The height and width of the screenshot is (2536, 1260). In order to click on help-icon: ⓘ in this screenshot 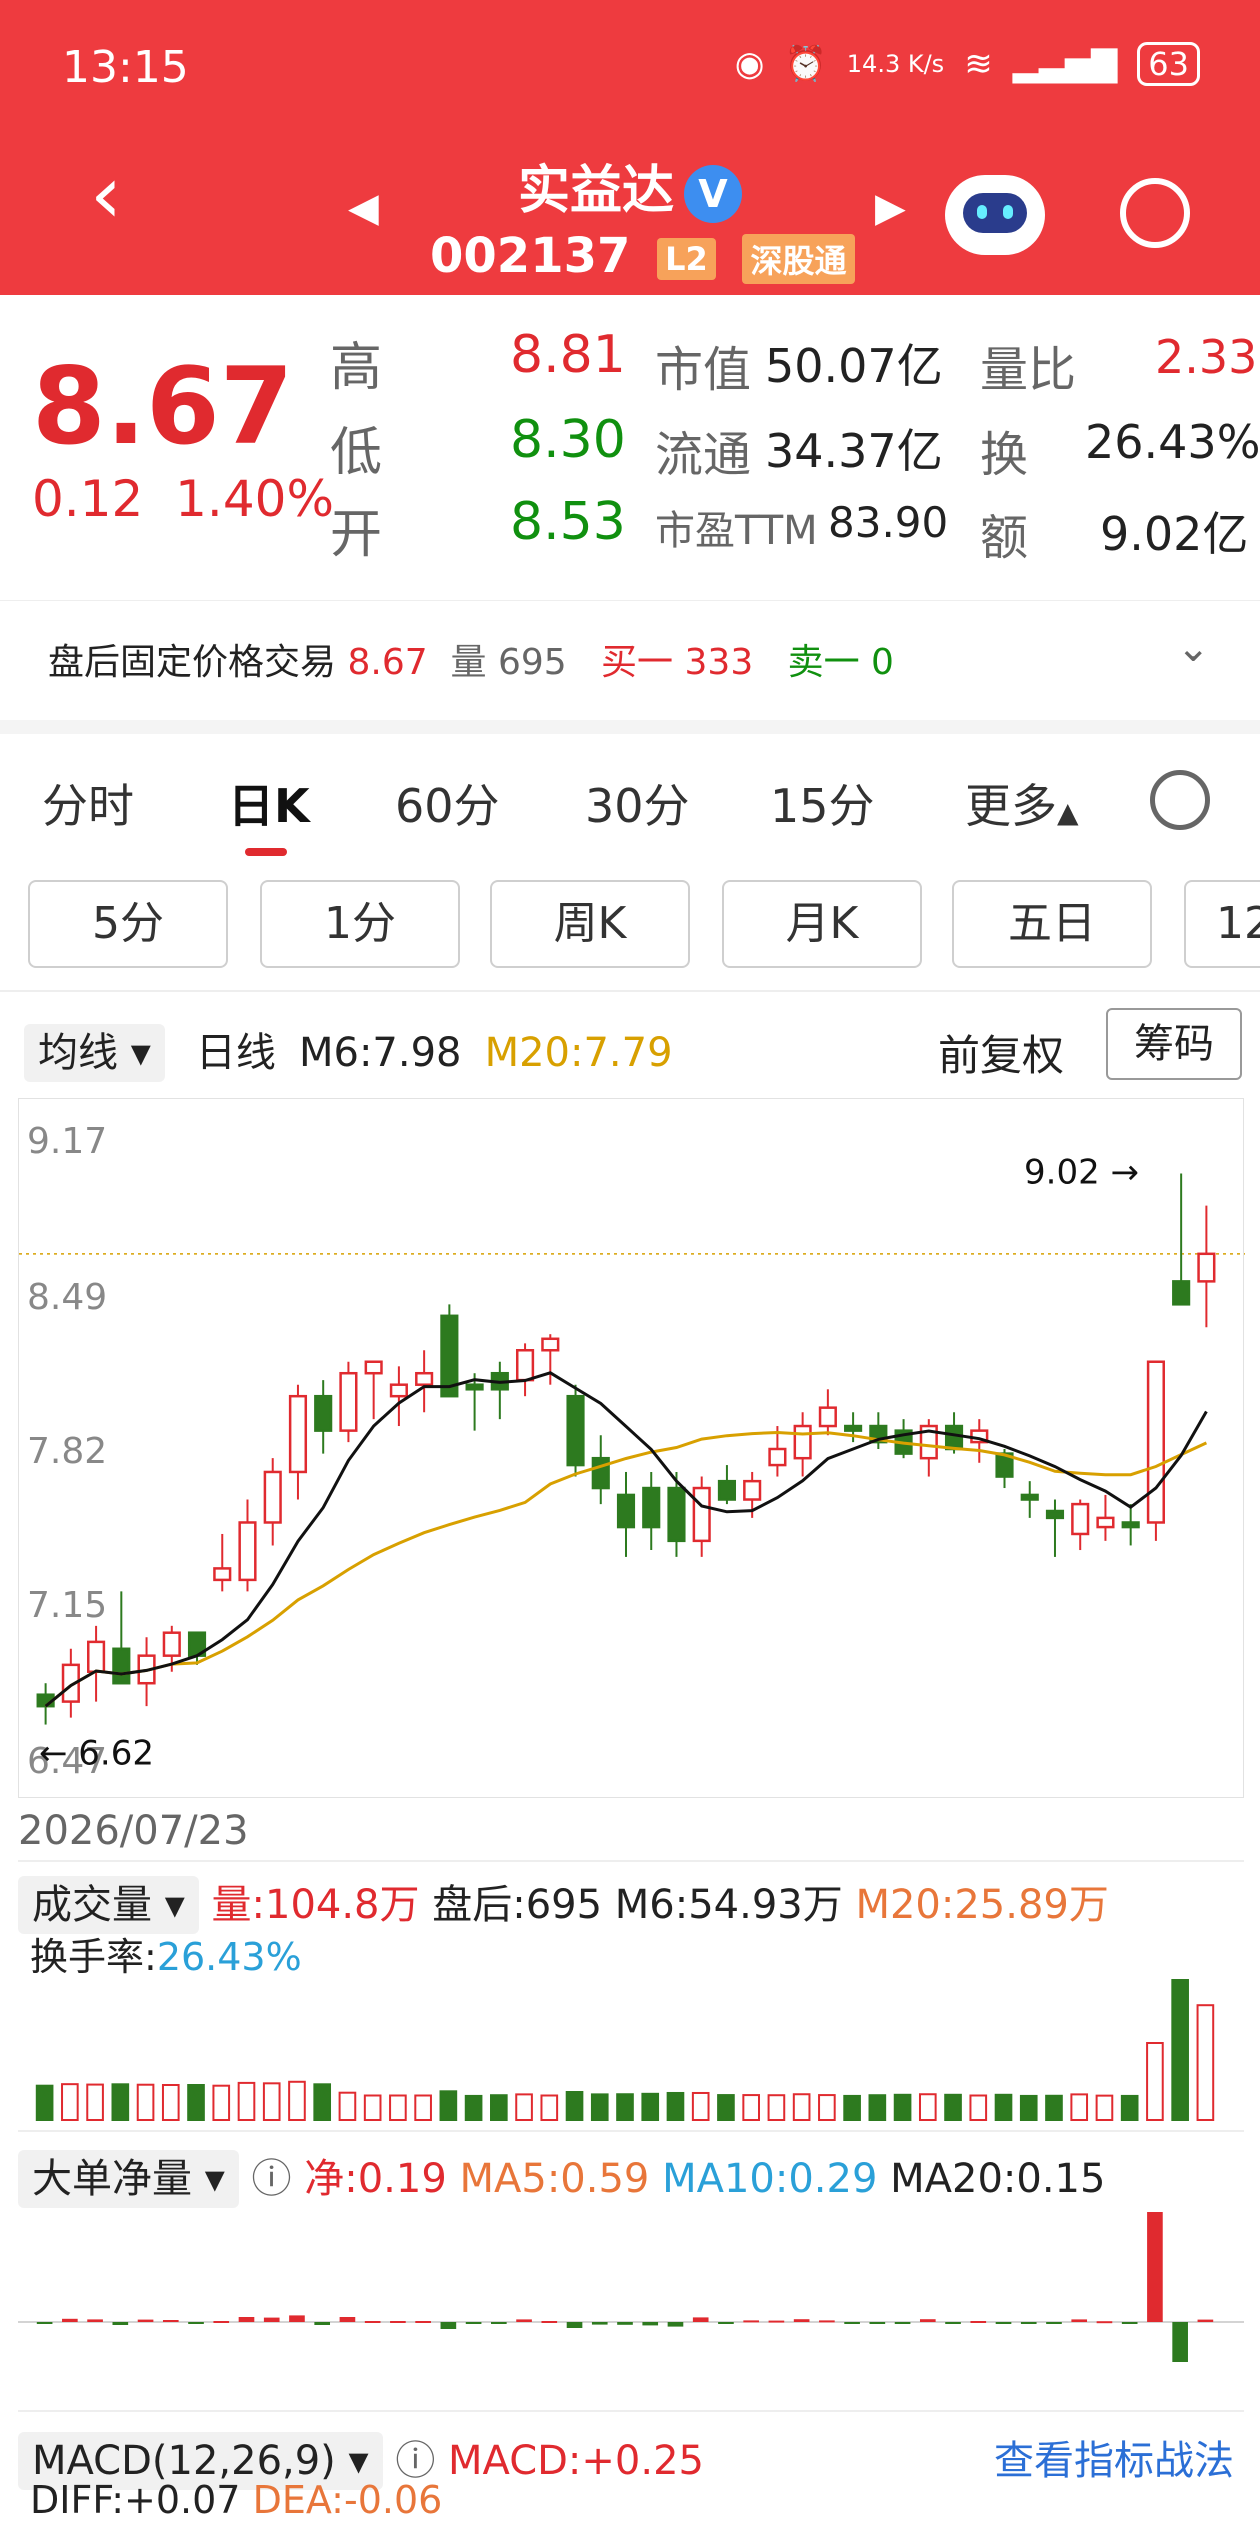, I will do `click(272, 2179)`.